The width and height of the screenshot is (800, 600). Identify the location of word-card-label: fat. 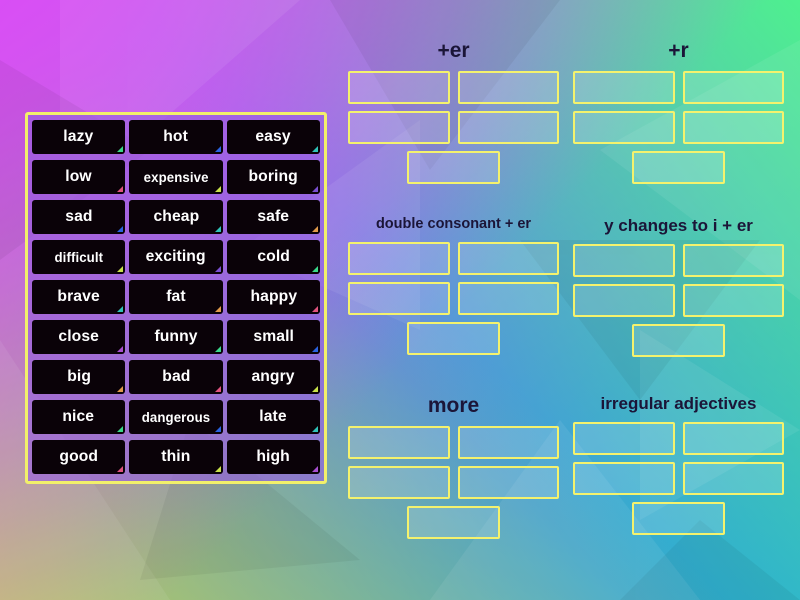
(176, 296).